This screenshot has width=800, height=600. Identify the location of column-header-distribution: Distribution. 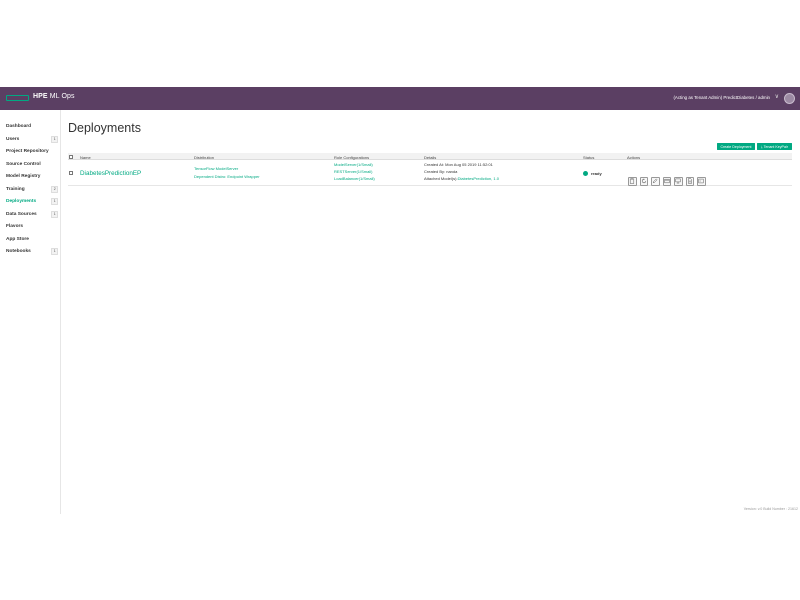
(204, 157).